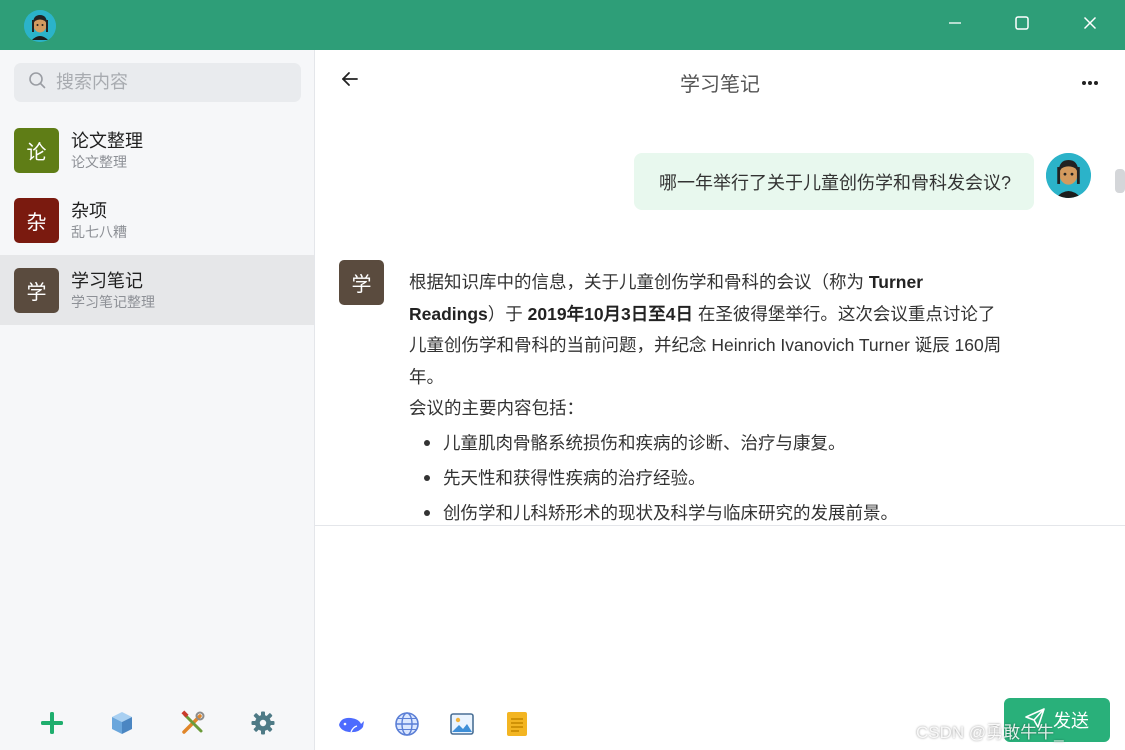 The height and width of the screenshot is (750, 1125). Describe the element at coordinates (107, 280) in the screenshot. I see `conversation-title: 学习笔记` at that location.